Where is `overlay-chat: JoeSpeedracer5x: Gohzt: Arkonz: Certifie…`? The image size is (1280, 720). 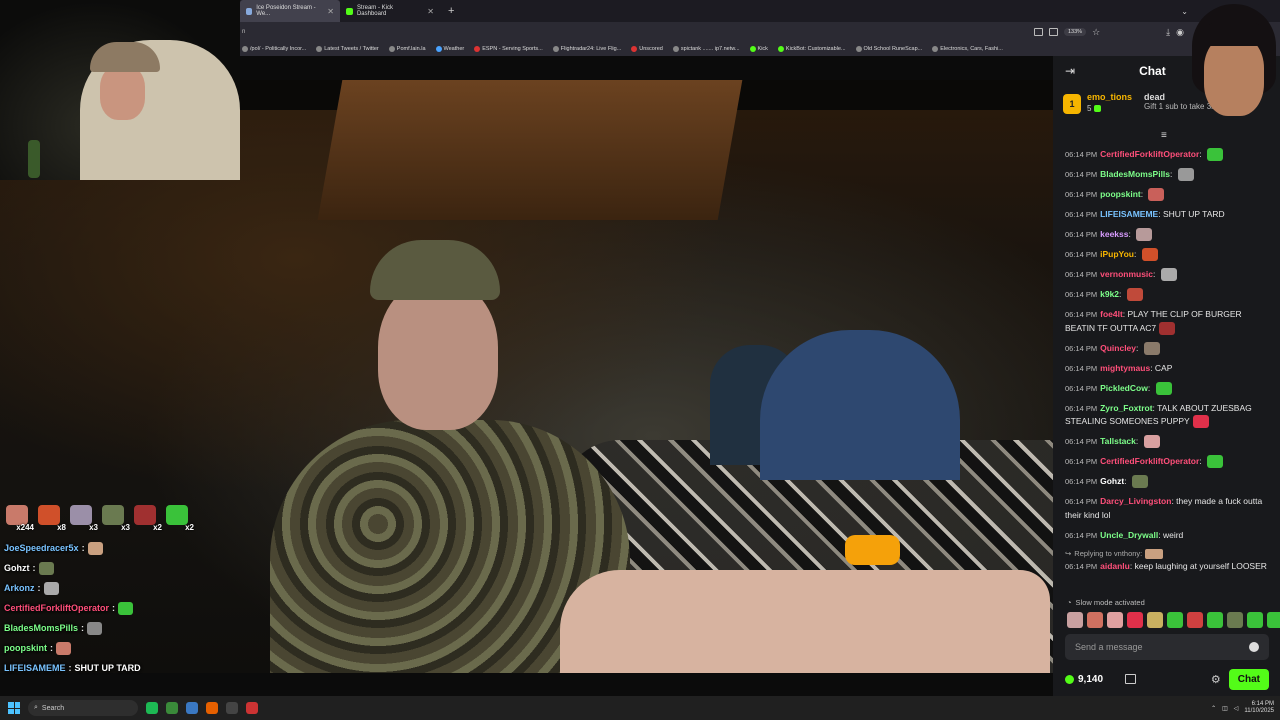
overlay-chat: JoeSpeedracer5x: Gohzt: Arkonz: Certifie… is located at coordinates (134, 608).